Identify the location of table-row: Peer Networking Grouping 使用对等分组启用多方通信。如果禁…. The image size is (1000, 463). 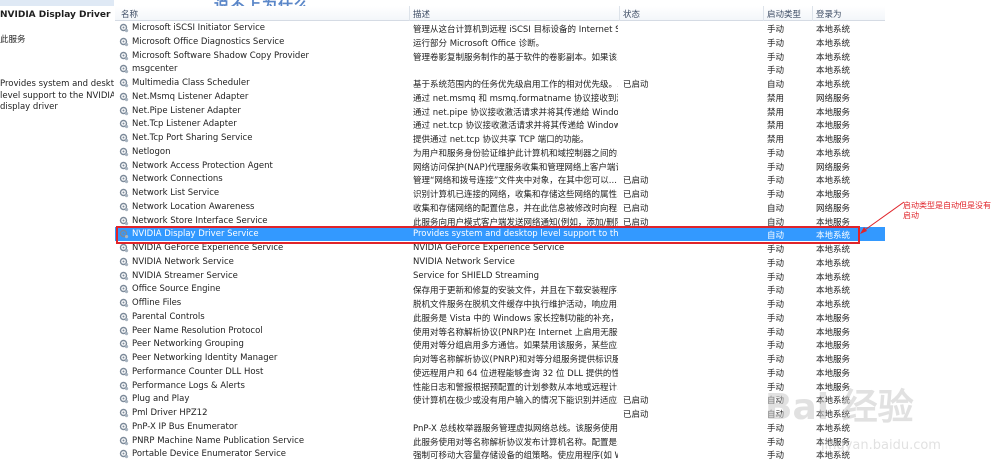
(500, 344).